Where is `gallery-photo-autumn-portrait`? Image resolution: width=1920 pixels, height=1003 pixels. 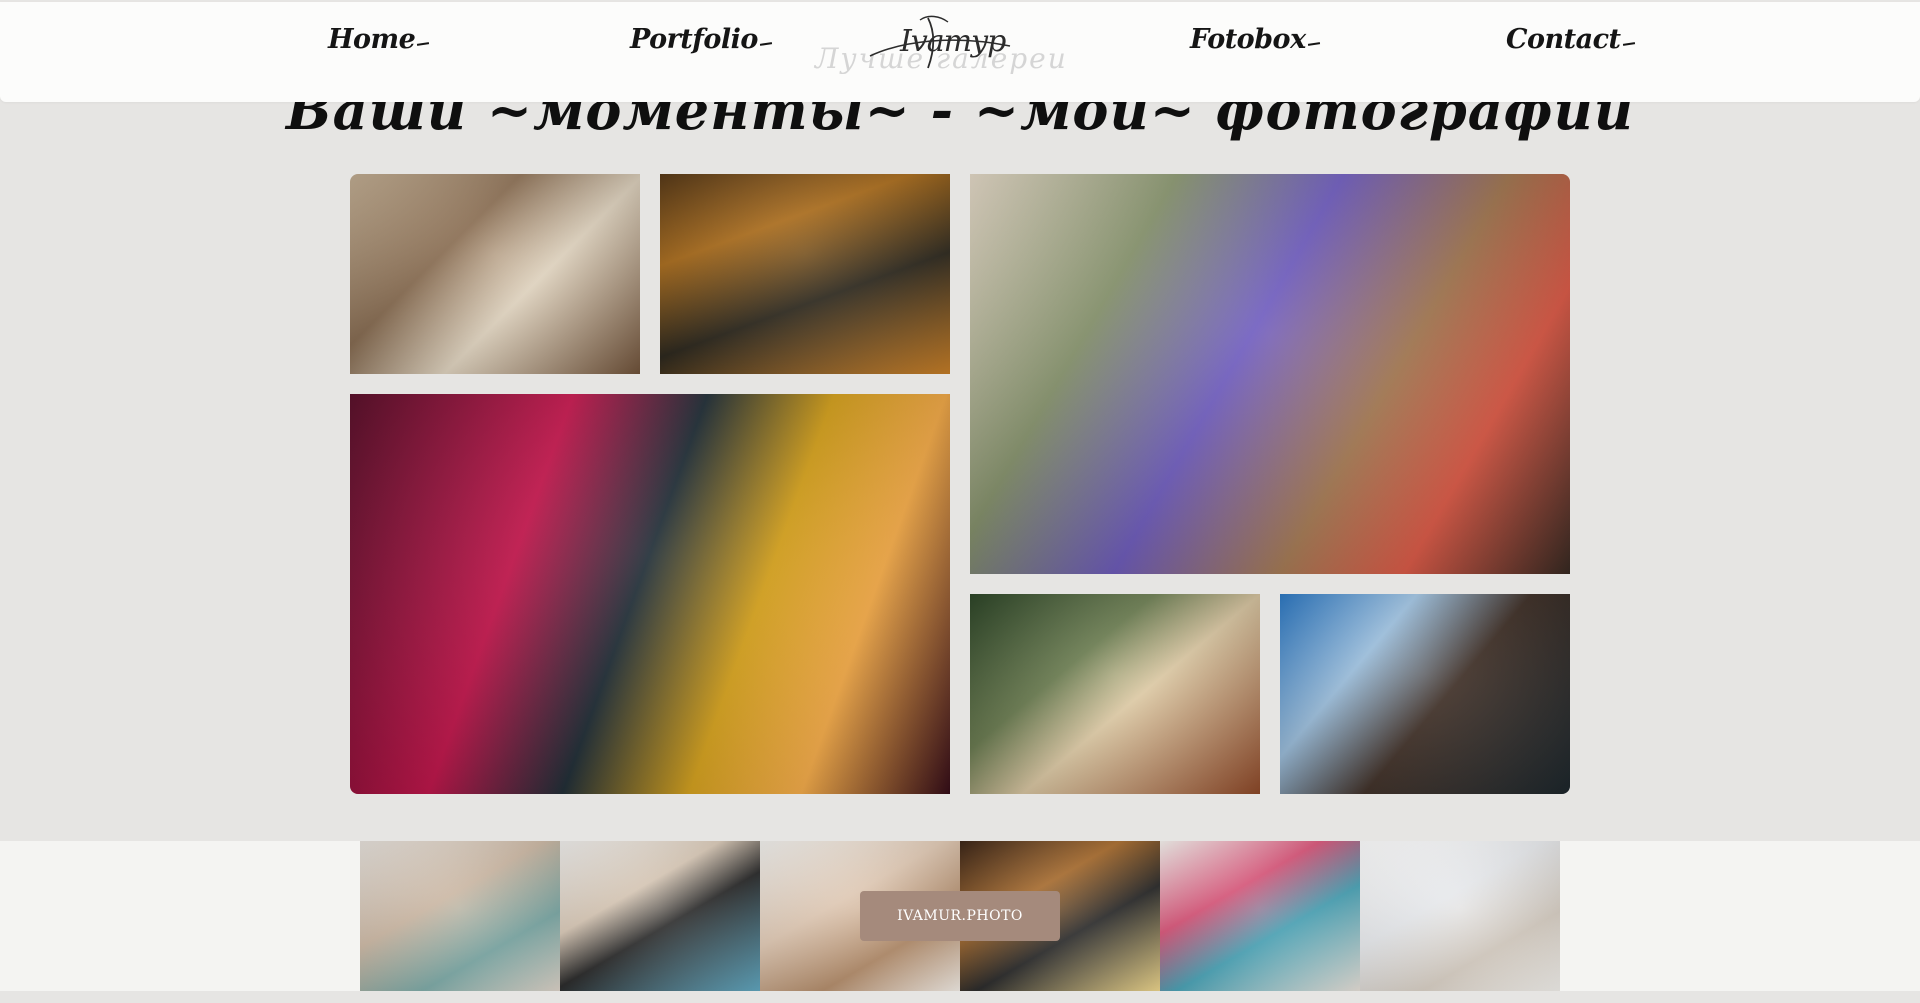
gallery-photo-autumn-portrait is located at coordinates (805, 274).